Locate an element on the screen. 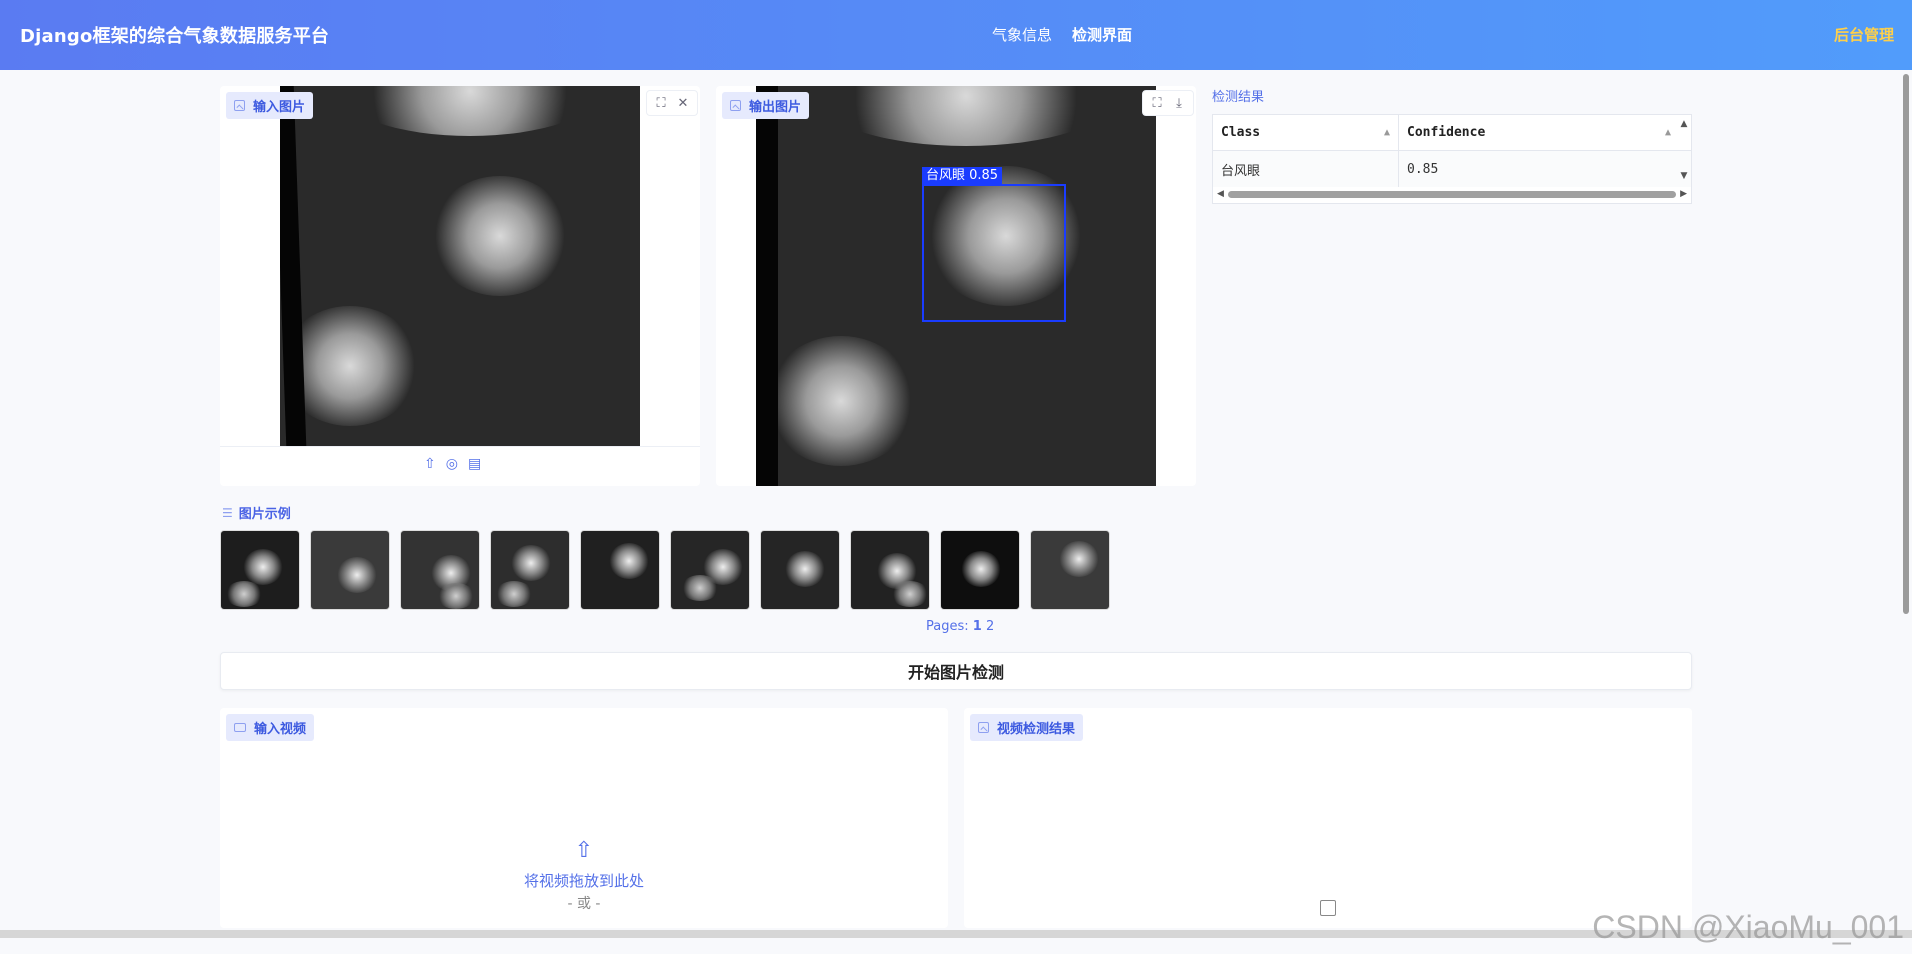  nav-detection: 检测界面 is located at coordinates (1102, 34).